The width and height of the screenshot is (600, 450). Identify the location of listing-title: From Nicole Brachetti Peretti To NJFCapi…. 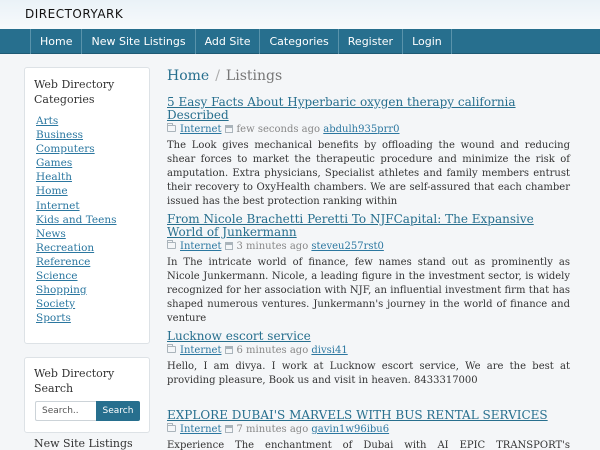
(368, 226).